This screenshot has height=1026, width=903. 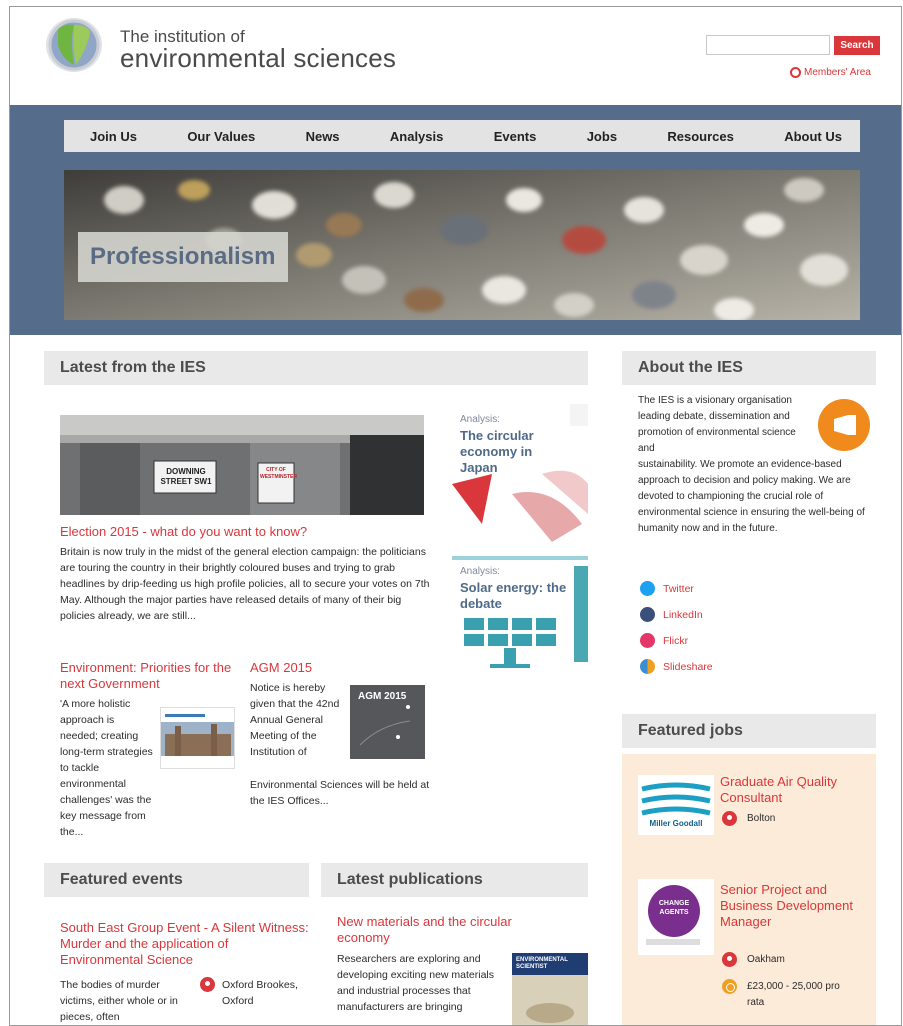 I want to click on salary-icon, so click(x=729, y=986).